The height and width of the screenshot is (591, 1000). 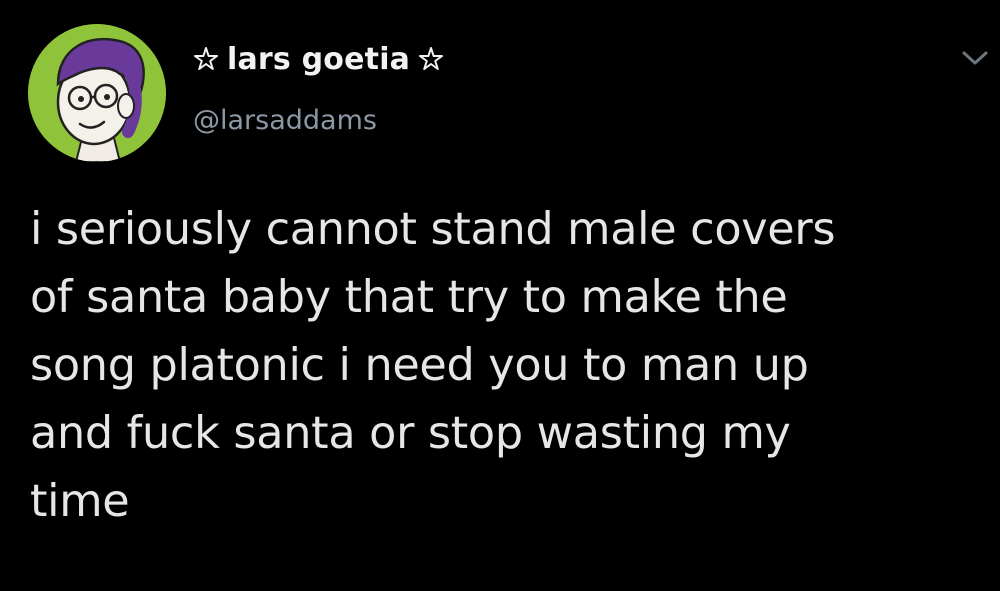 I want to click on display-name: lars goetia, so click(x=318, y=61).